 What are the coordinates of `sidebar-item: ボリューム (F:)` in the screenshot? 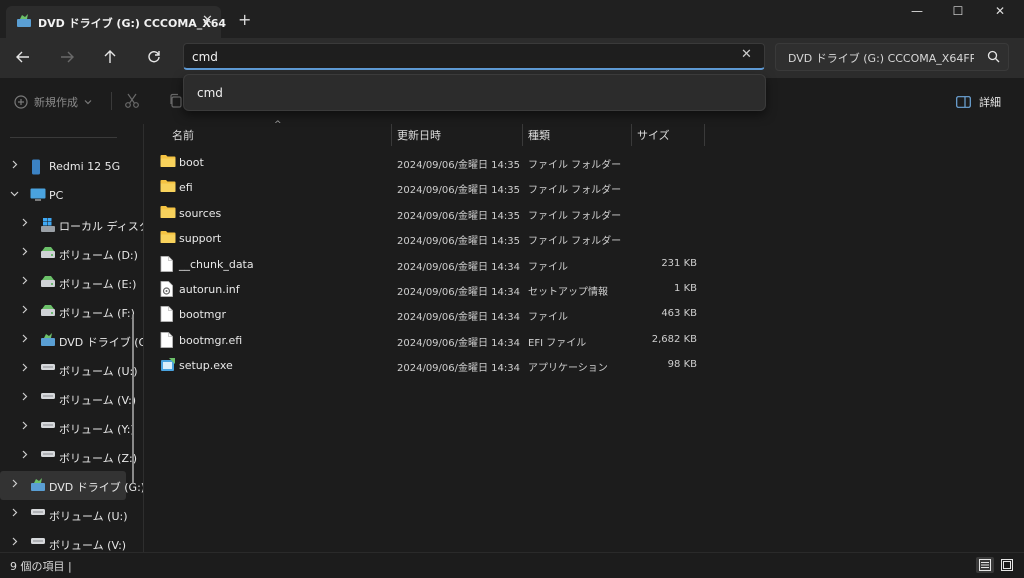 It's located at (67, 311).